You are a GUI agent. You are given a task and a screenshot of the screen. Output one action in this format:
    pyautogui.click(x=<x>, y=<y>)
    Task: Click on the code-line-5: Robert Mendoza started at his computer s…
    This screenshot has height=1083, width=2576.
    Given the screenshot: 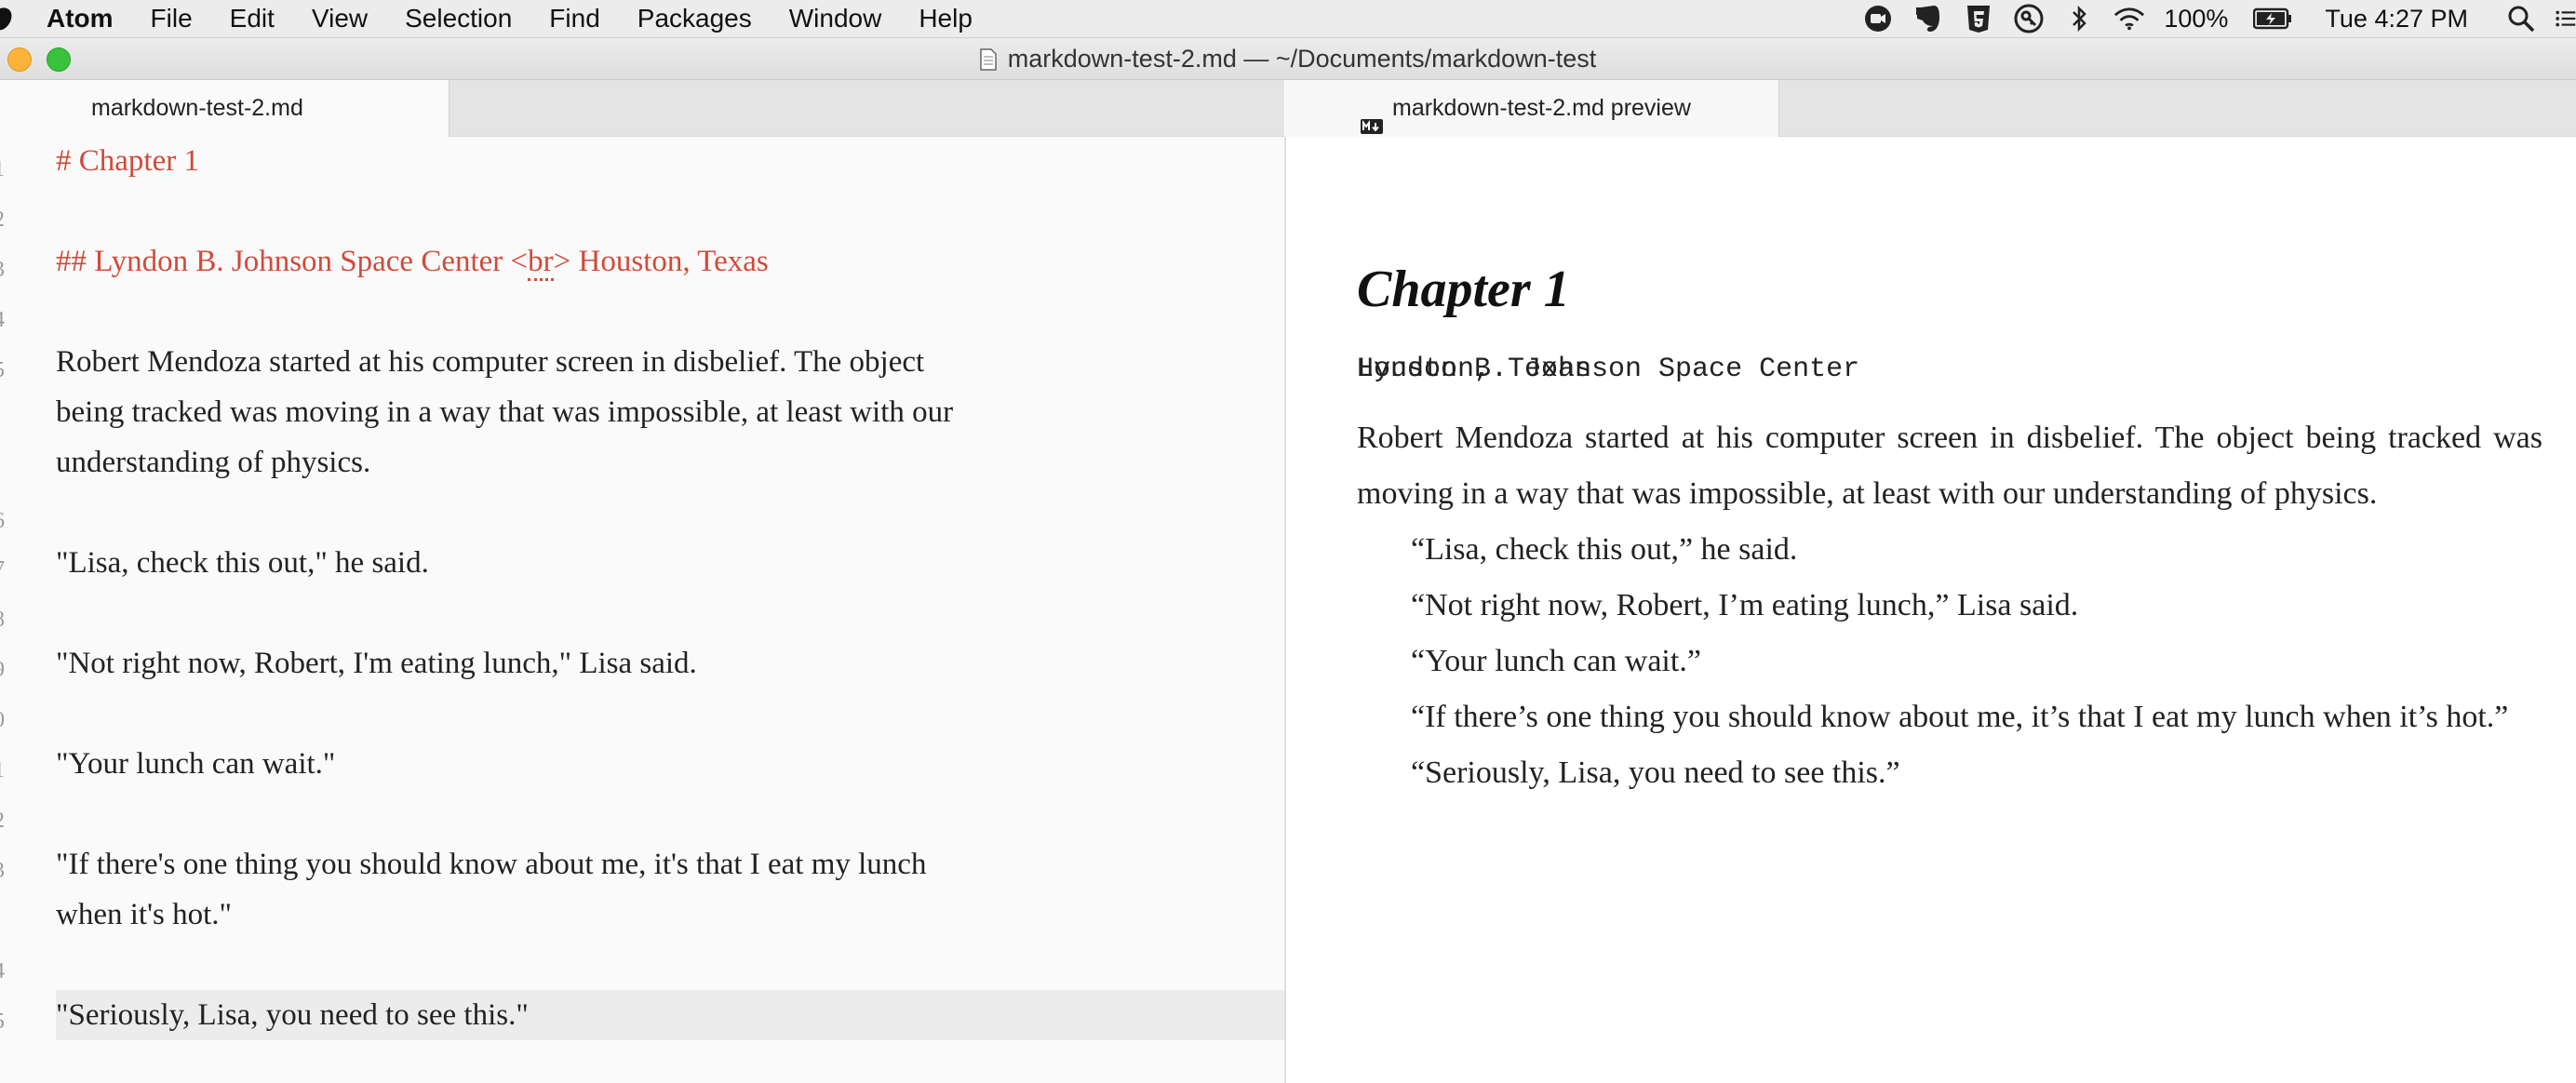 What is the action you would take?
    pyautogui.click(x=490, y=362)
    